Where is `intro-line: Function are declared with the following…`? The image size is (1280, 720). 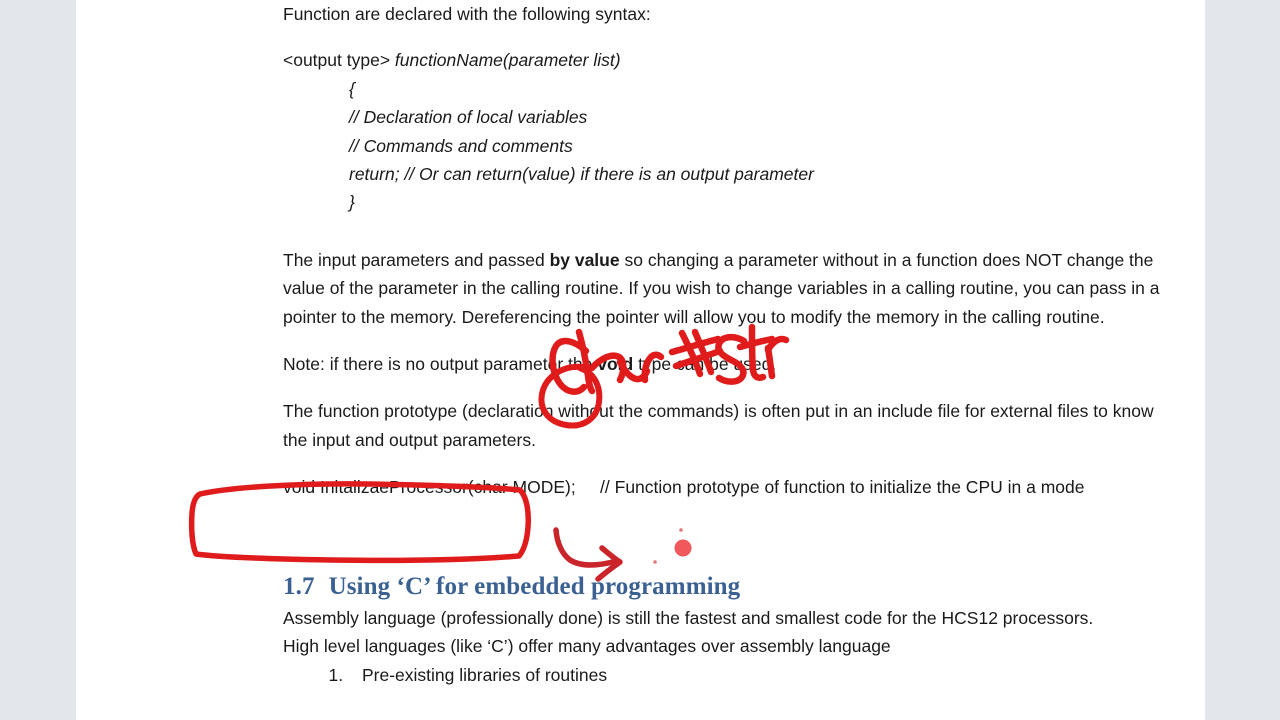
intro-line: Function are declared with the following… is located at coordinates (467, 14).